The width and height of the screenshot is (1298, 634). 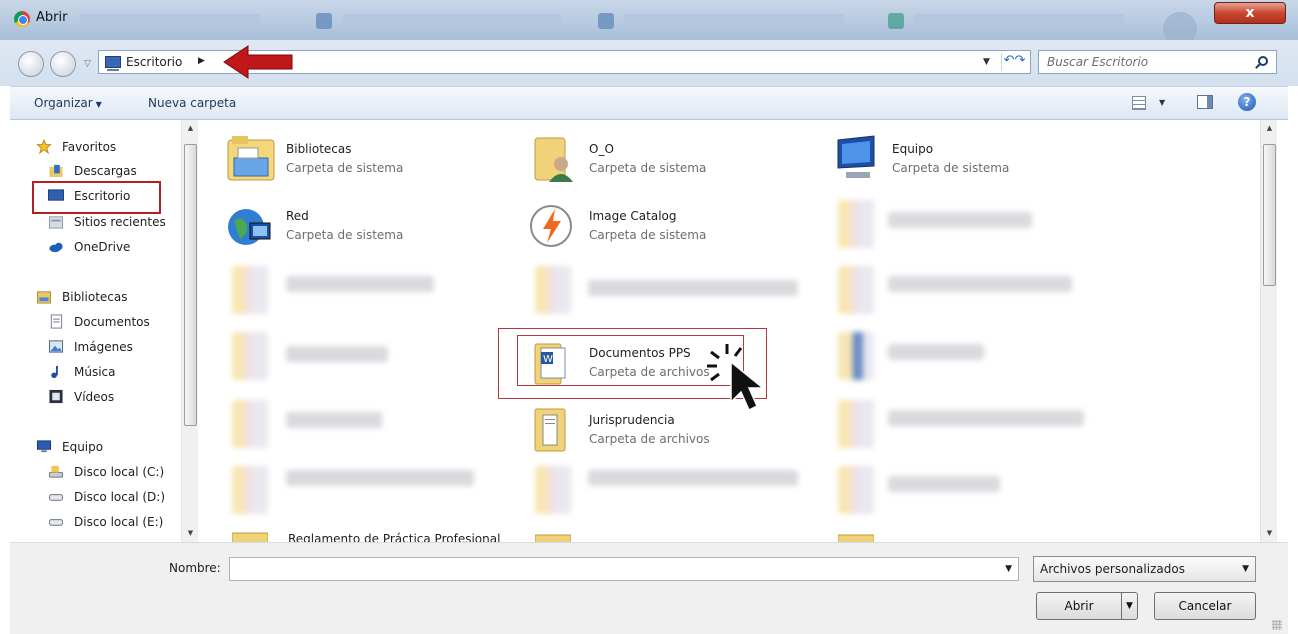 What do you see at coordinates (601, 149) in the screenshot?
I see `file-name: O_O` at bounding box center [601, 149].